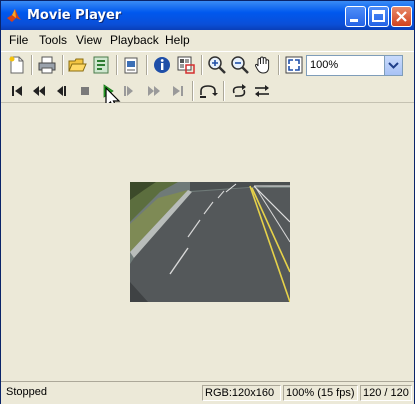 The height and width of the screenshot is (408, 420). I want to click on export-icon, so click(101, 65).